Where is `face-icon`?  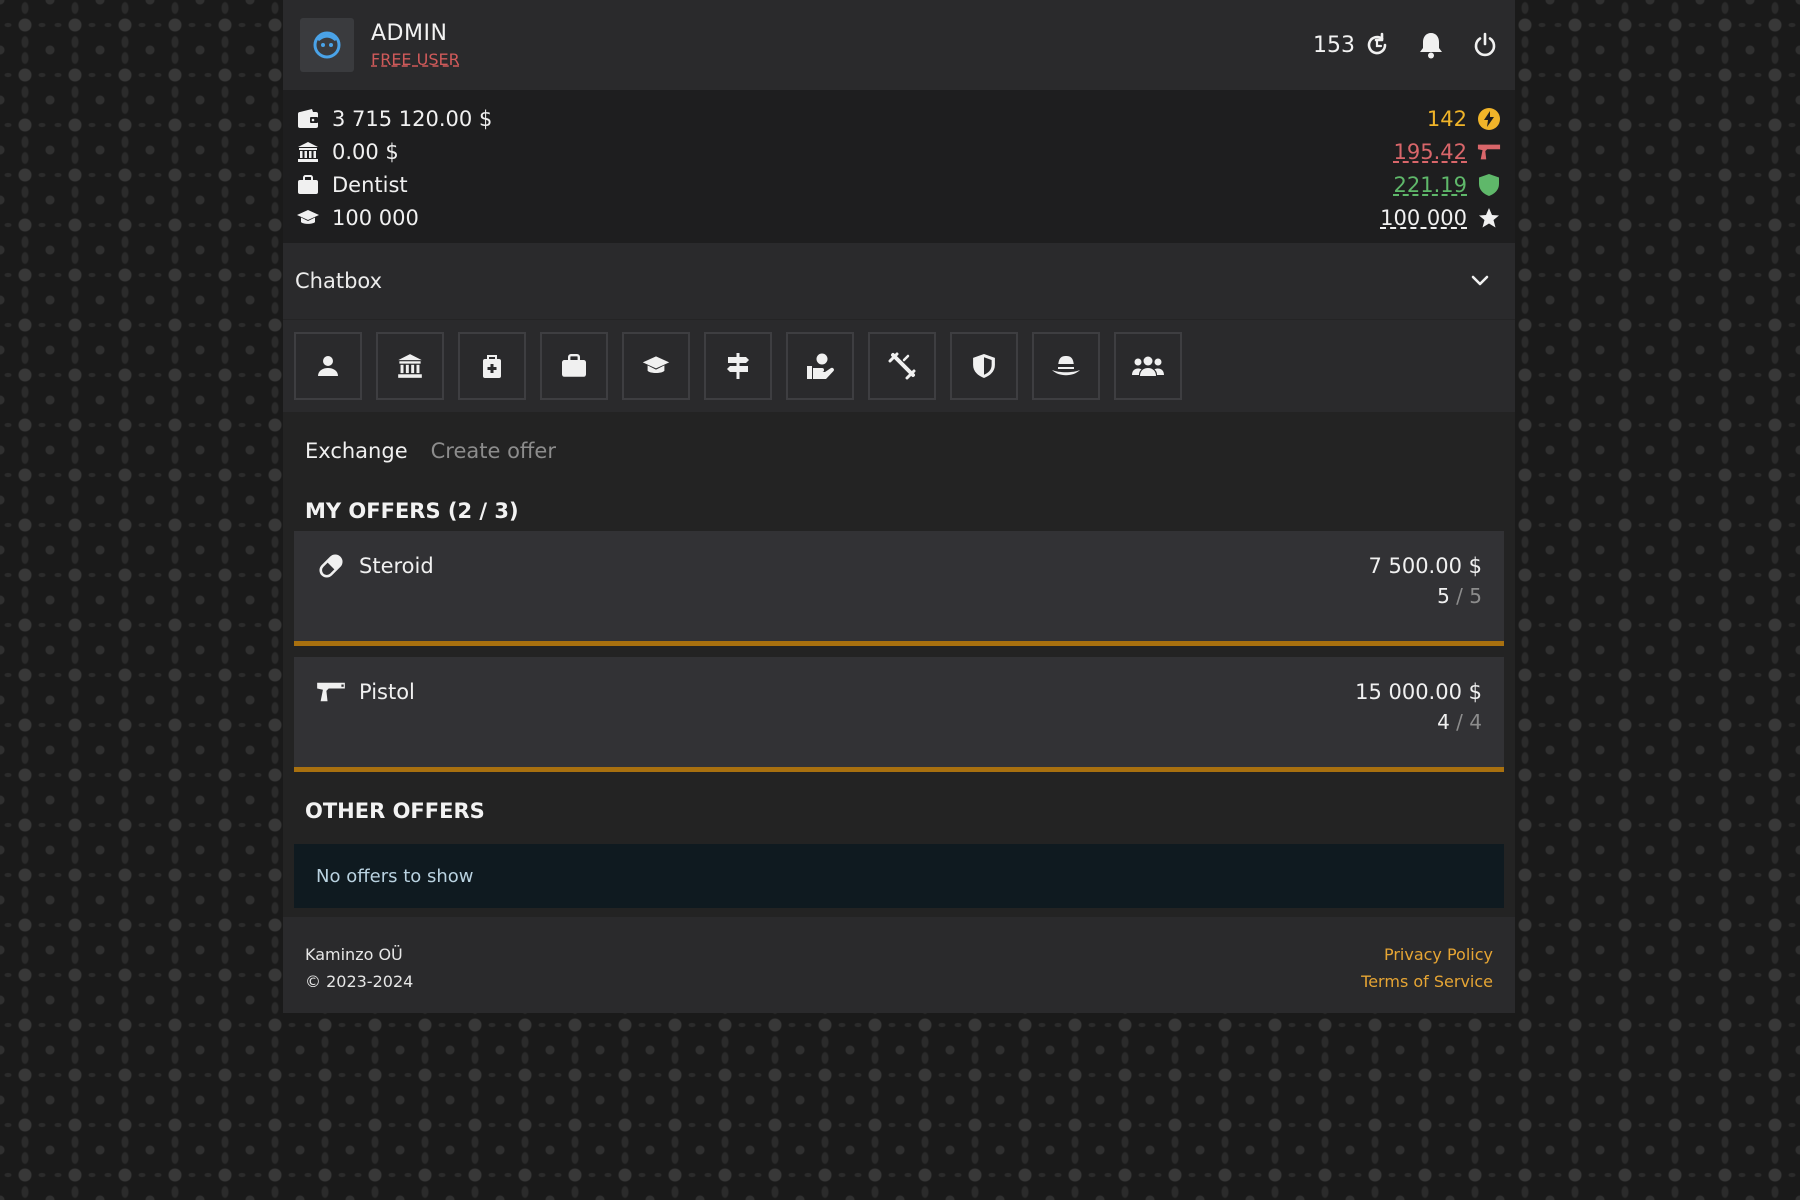
face-icon is located at coordinates (327, 45).